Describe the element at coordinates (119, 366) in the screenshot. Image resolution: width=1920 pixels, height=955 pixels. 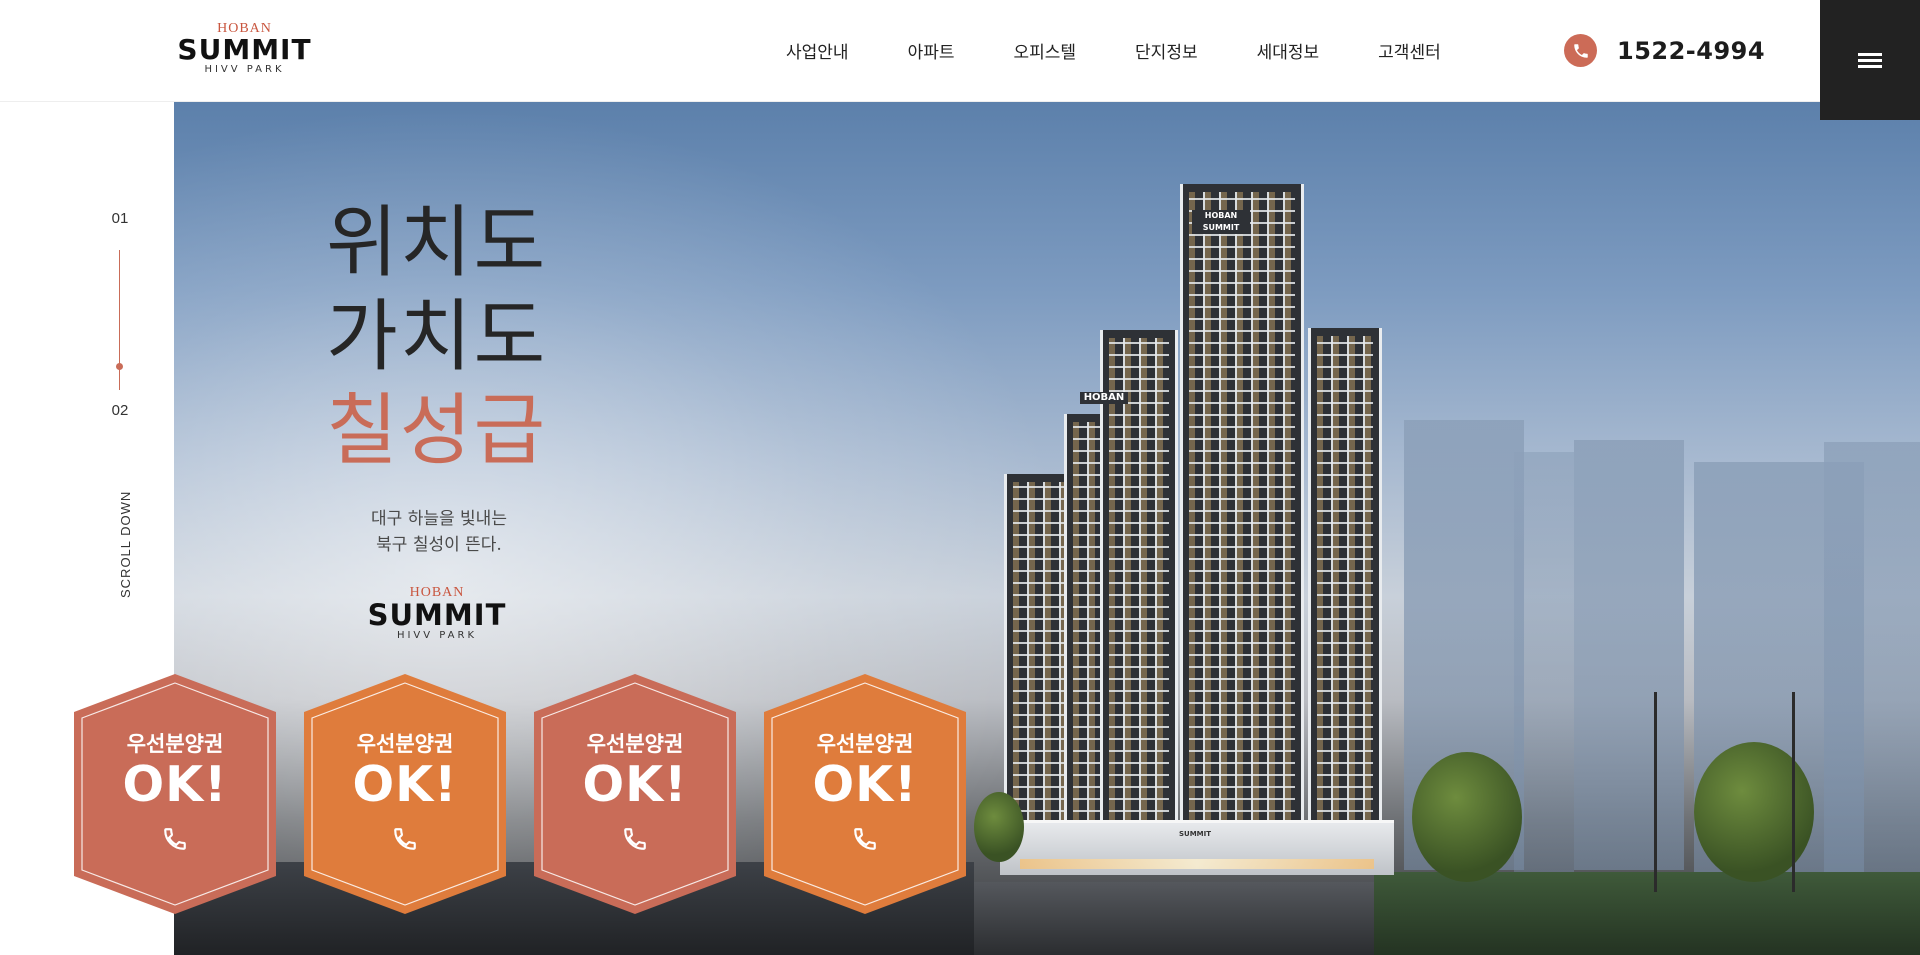
I see `slide-progress-dot` at that location.